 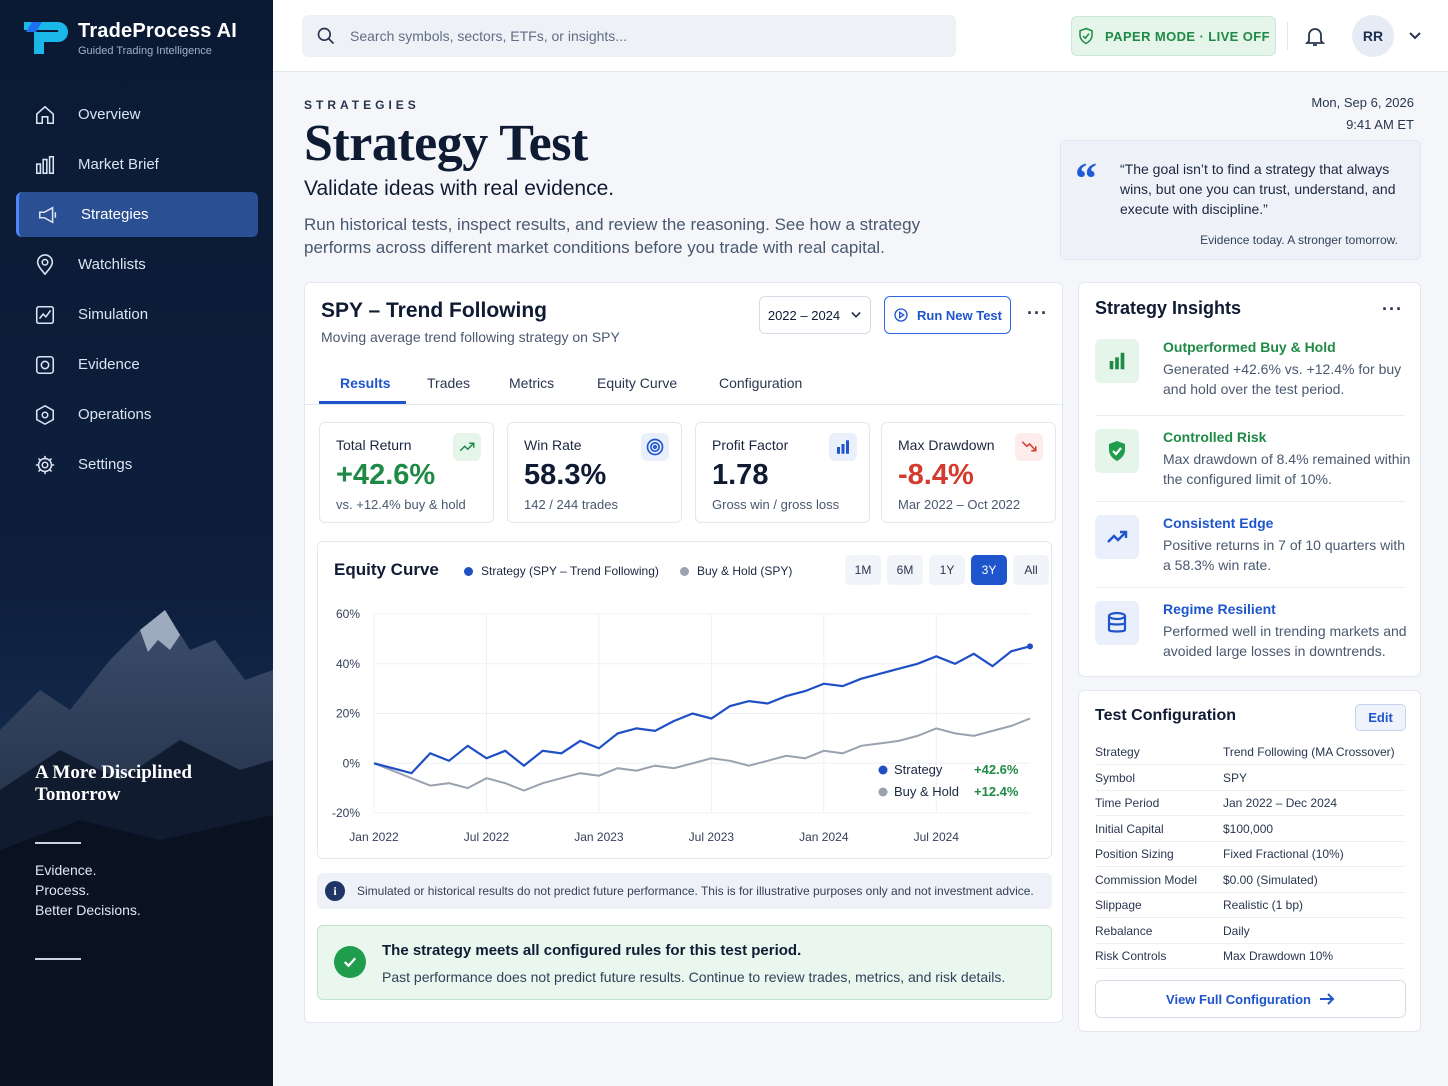 What do you see at coordinates (365, 383) in the screenshot?
I see `tab-results: Results` at bounding box center [365, 383].